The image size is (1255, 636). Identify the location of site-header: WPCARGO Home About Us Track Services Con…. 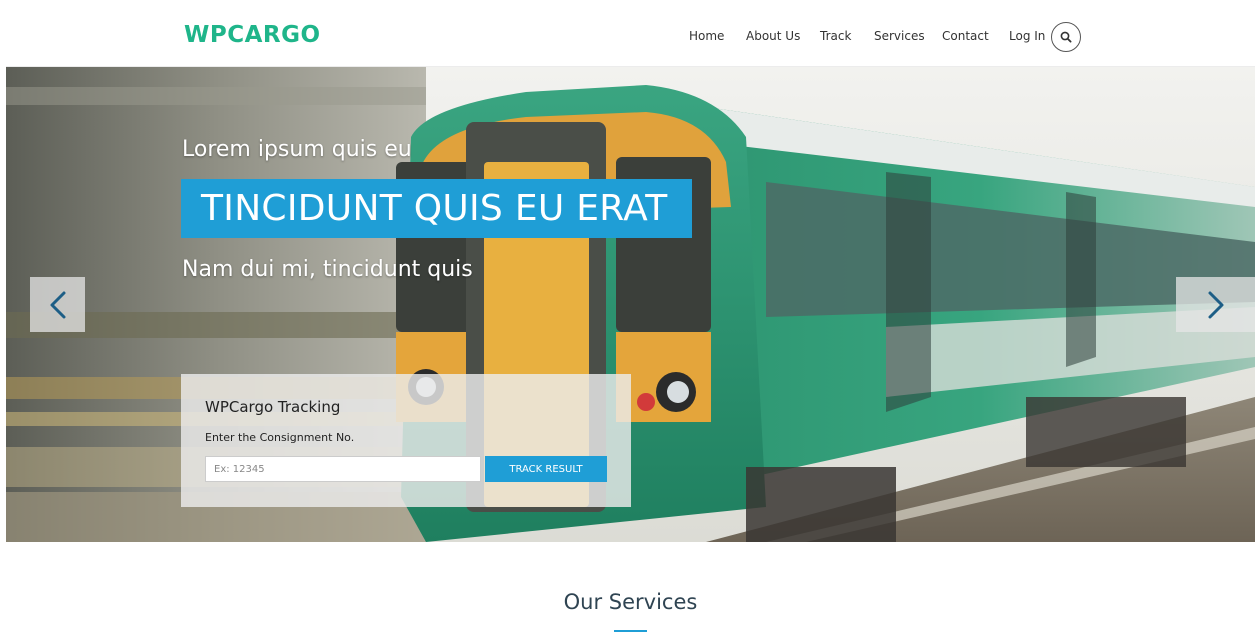
(630, 36).